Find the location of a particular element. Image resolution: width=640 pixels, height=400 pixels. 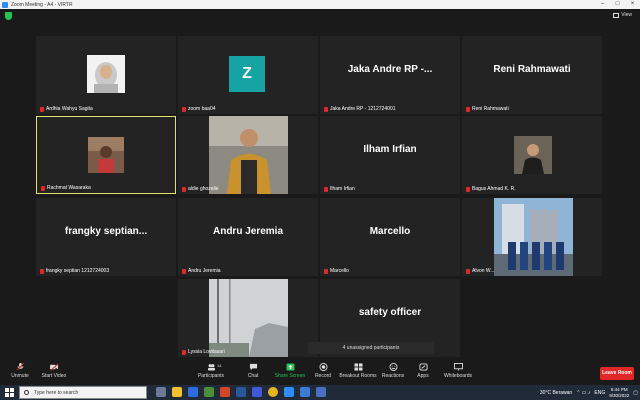

video-tile: Marcello Marcello is located at coordinates (390, 237).